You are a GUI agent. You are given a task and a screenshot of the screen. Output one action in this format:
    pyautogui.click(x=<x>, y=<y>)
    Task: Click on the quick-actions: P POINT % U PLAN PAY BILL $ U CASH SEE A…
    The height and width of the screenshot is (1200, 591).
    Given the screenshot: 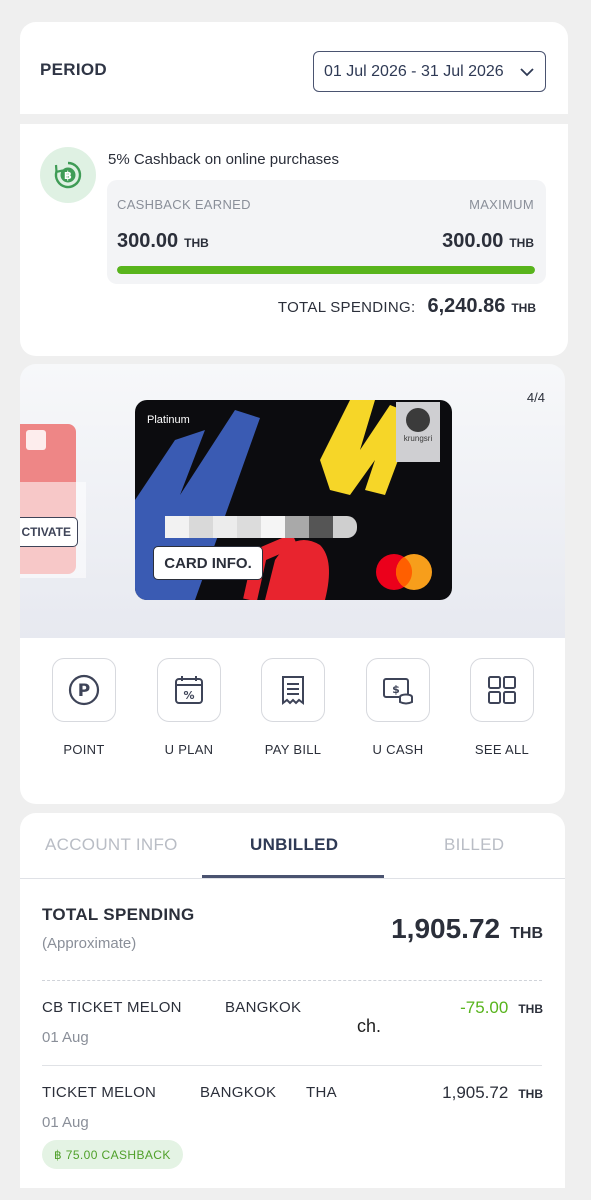 What is the action you would take?
    pyautogui.click(x=292, y=721)
    